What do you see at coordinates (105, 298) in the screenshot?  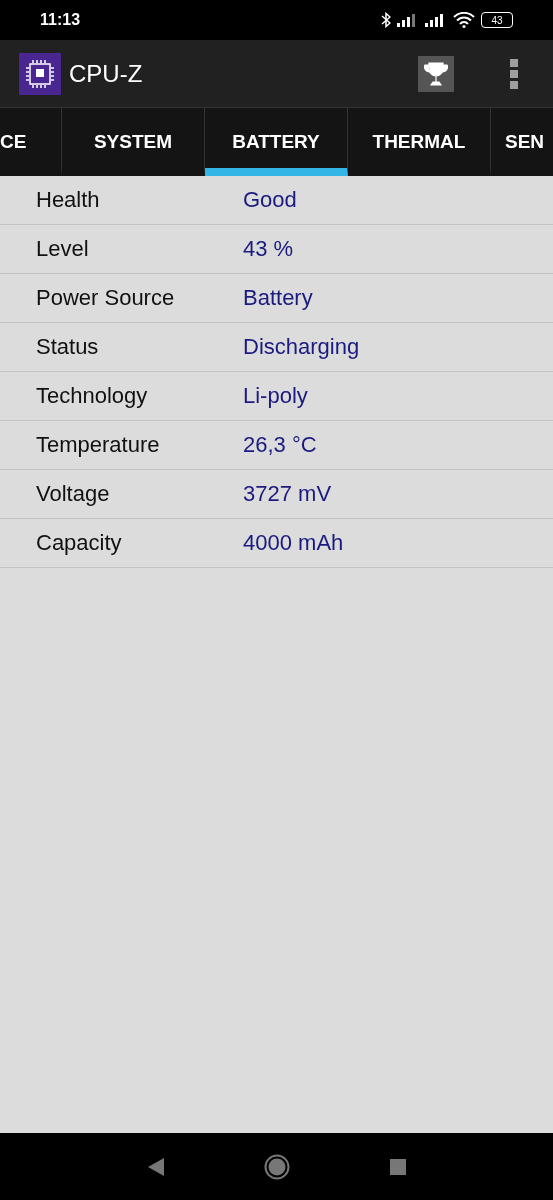 I see `field-label: Power Source` at bounding box center [105, 298].